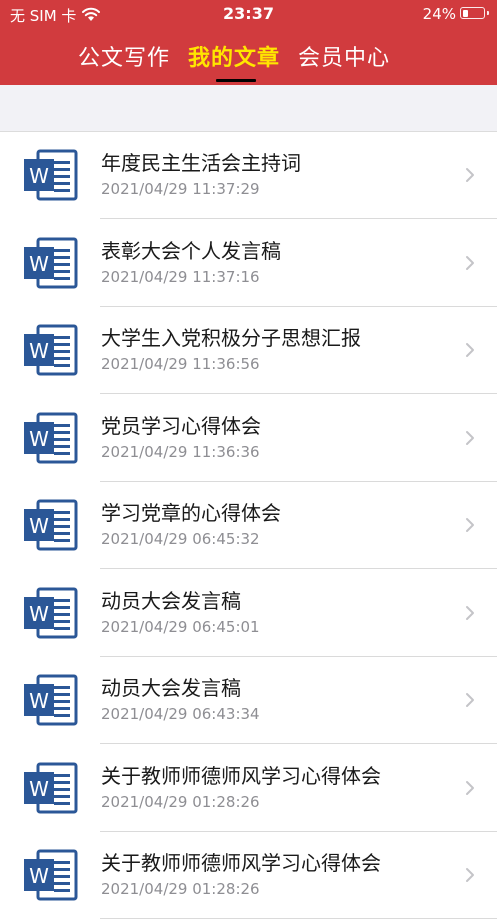 This screenshot has width=497, height=919. Describe the element at coordinates (191, 250) in the screenshot. I see `article-title: 表彰大会个人发言稿` at that location.